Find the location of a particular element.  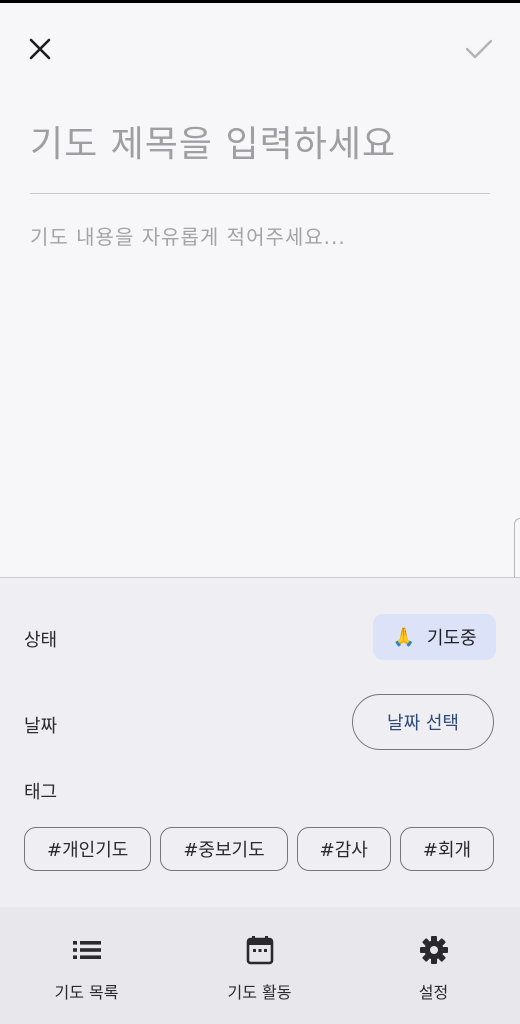

tag-chip: #감사 is located at coordinates (343, 849).